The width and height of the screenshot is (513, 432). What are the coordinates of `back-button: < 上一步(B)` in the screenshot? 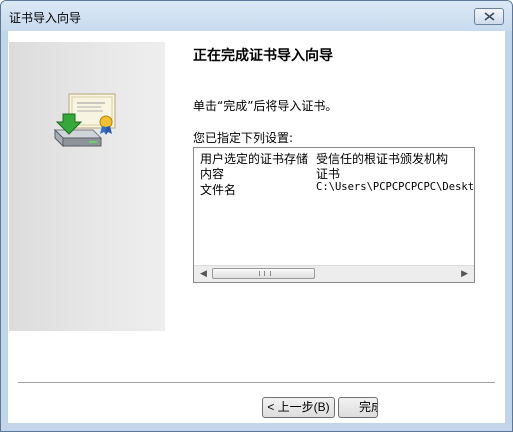 It's located at (298, 407).